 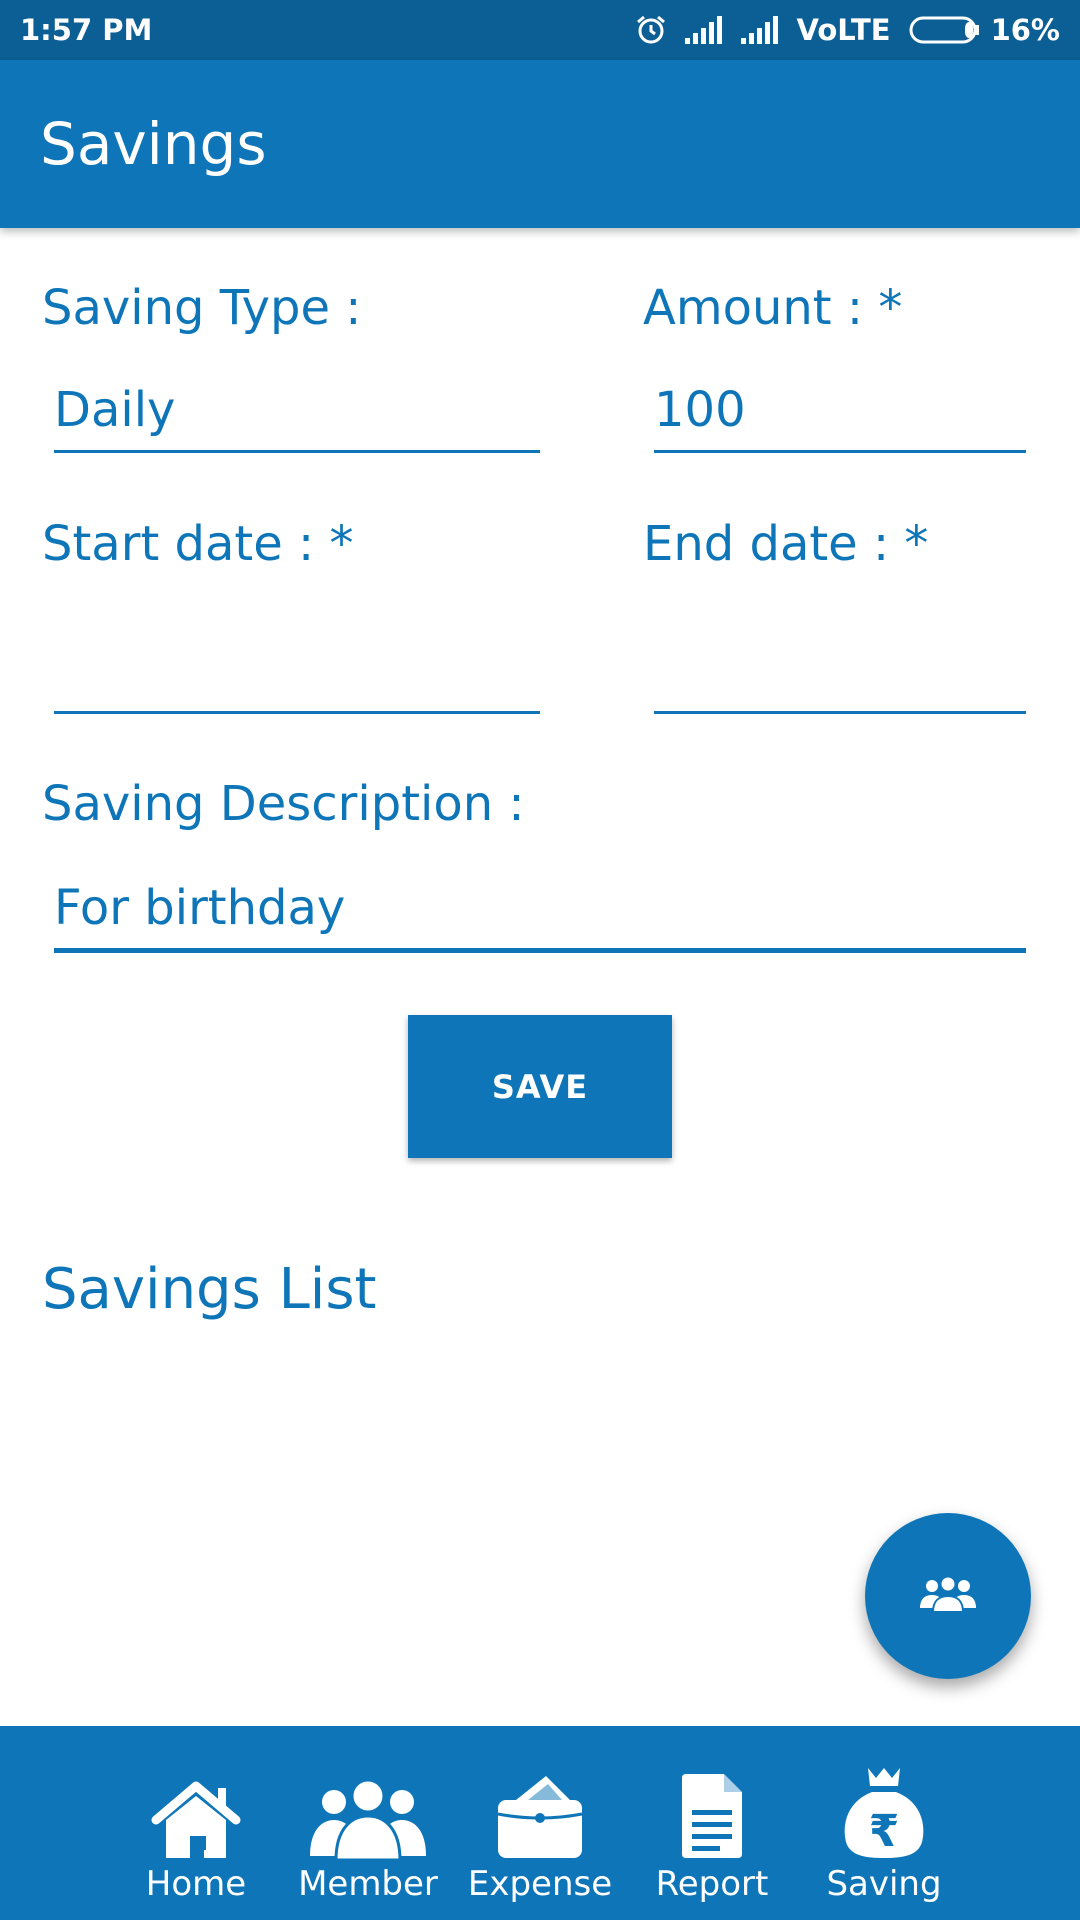 I want to click on status-icons: VoLTE 16%, so click(x=847, y=30).